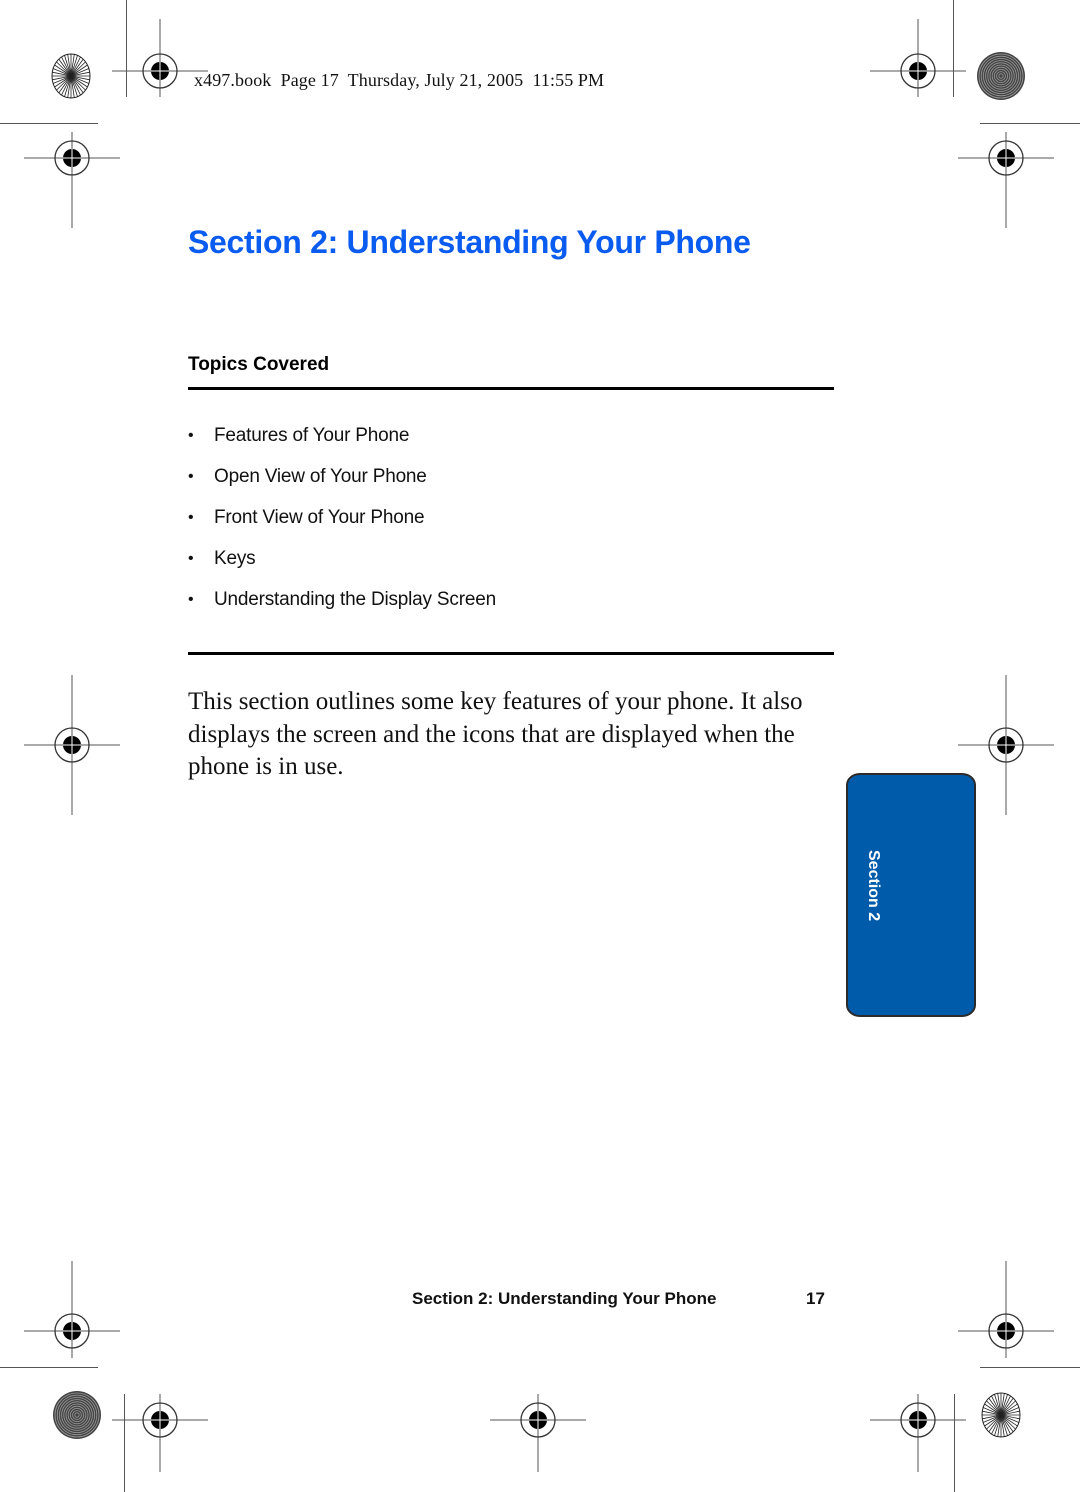 This screenshot has height=1492, width=1080. I want to click on topics-bottom-rule, so click(511, 653).